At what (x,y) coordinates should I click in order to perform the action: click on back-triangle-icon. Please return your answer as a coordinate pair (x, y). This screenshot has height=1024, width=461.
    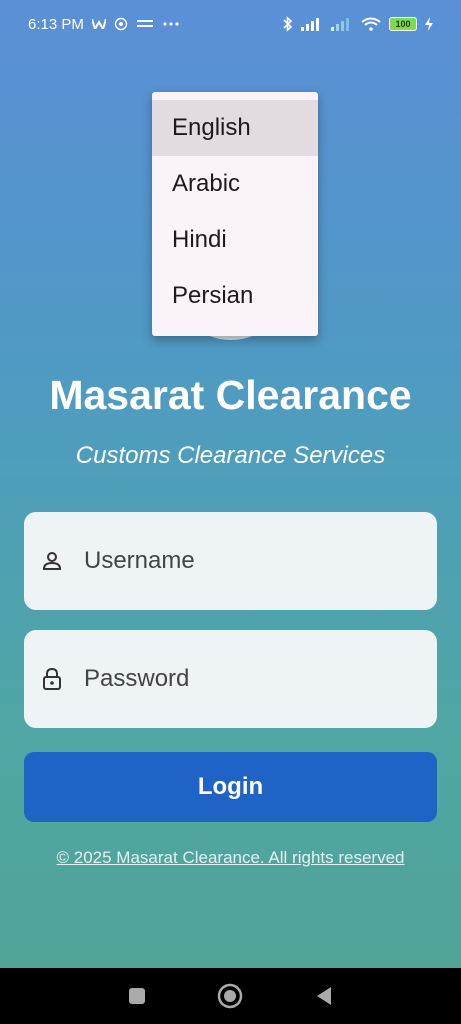
    Looking at the image, I should click on (324, 996).